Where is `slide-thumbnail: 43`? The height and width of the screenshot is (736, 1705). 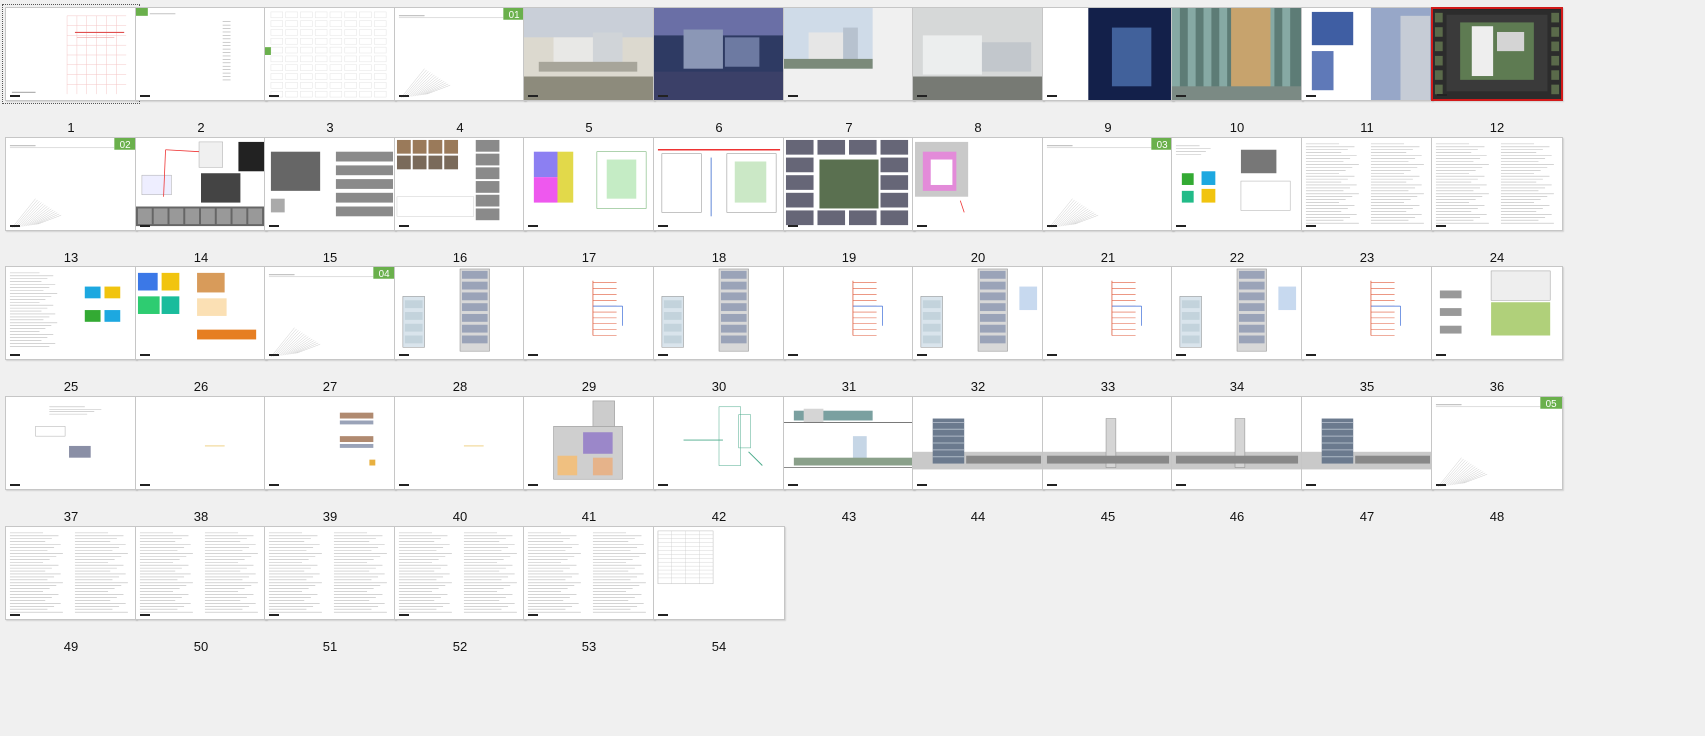
slide-thumbnail: 43 is located at coordinates (846, 456).